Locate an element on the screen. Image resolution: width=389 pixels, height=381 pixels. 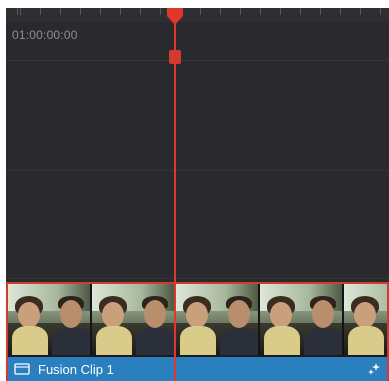
playhead-line is located at coordinates (175, 201).